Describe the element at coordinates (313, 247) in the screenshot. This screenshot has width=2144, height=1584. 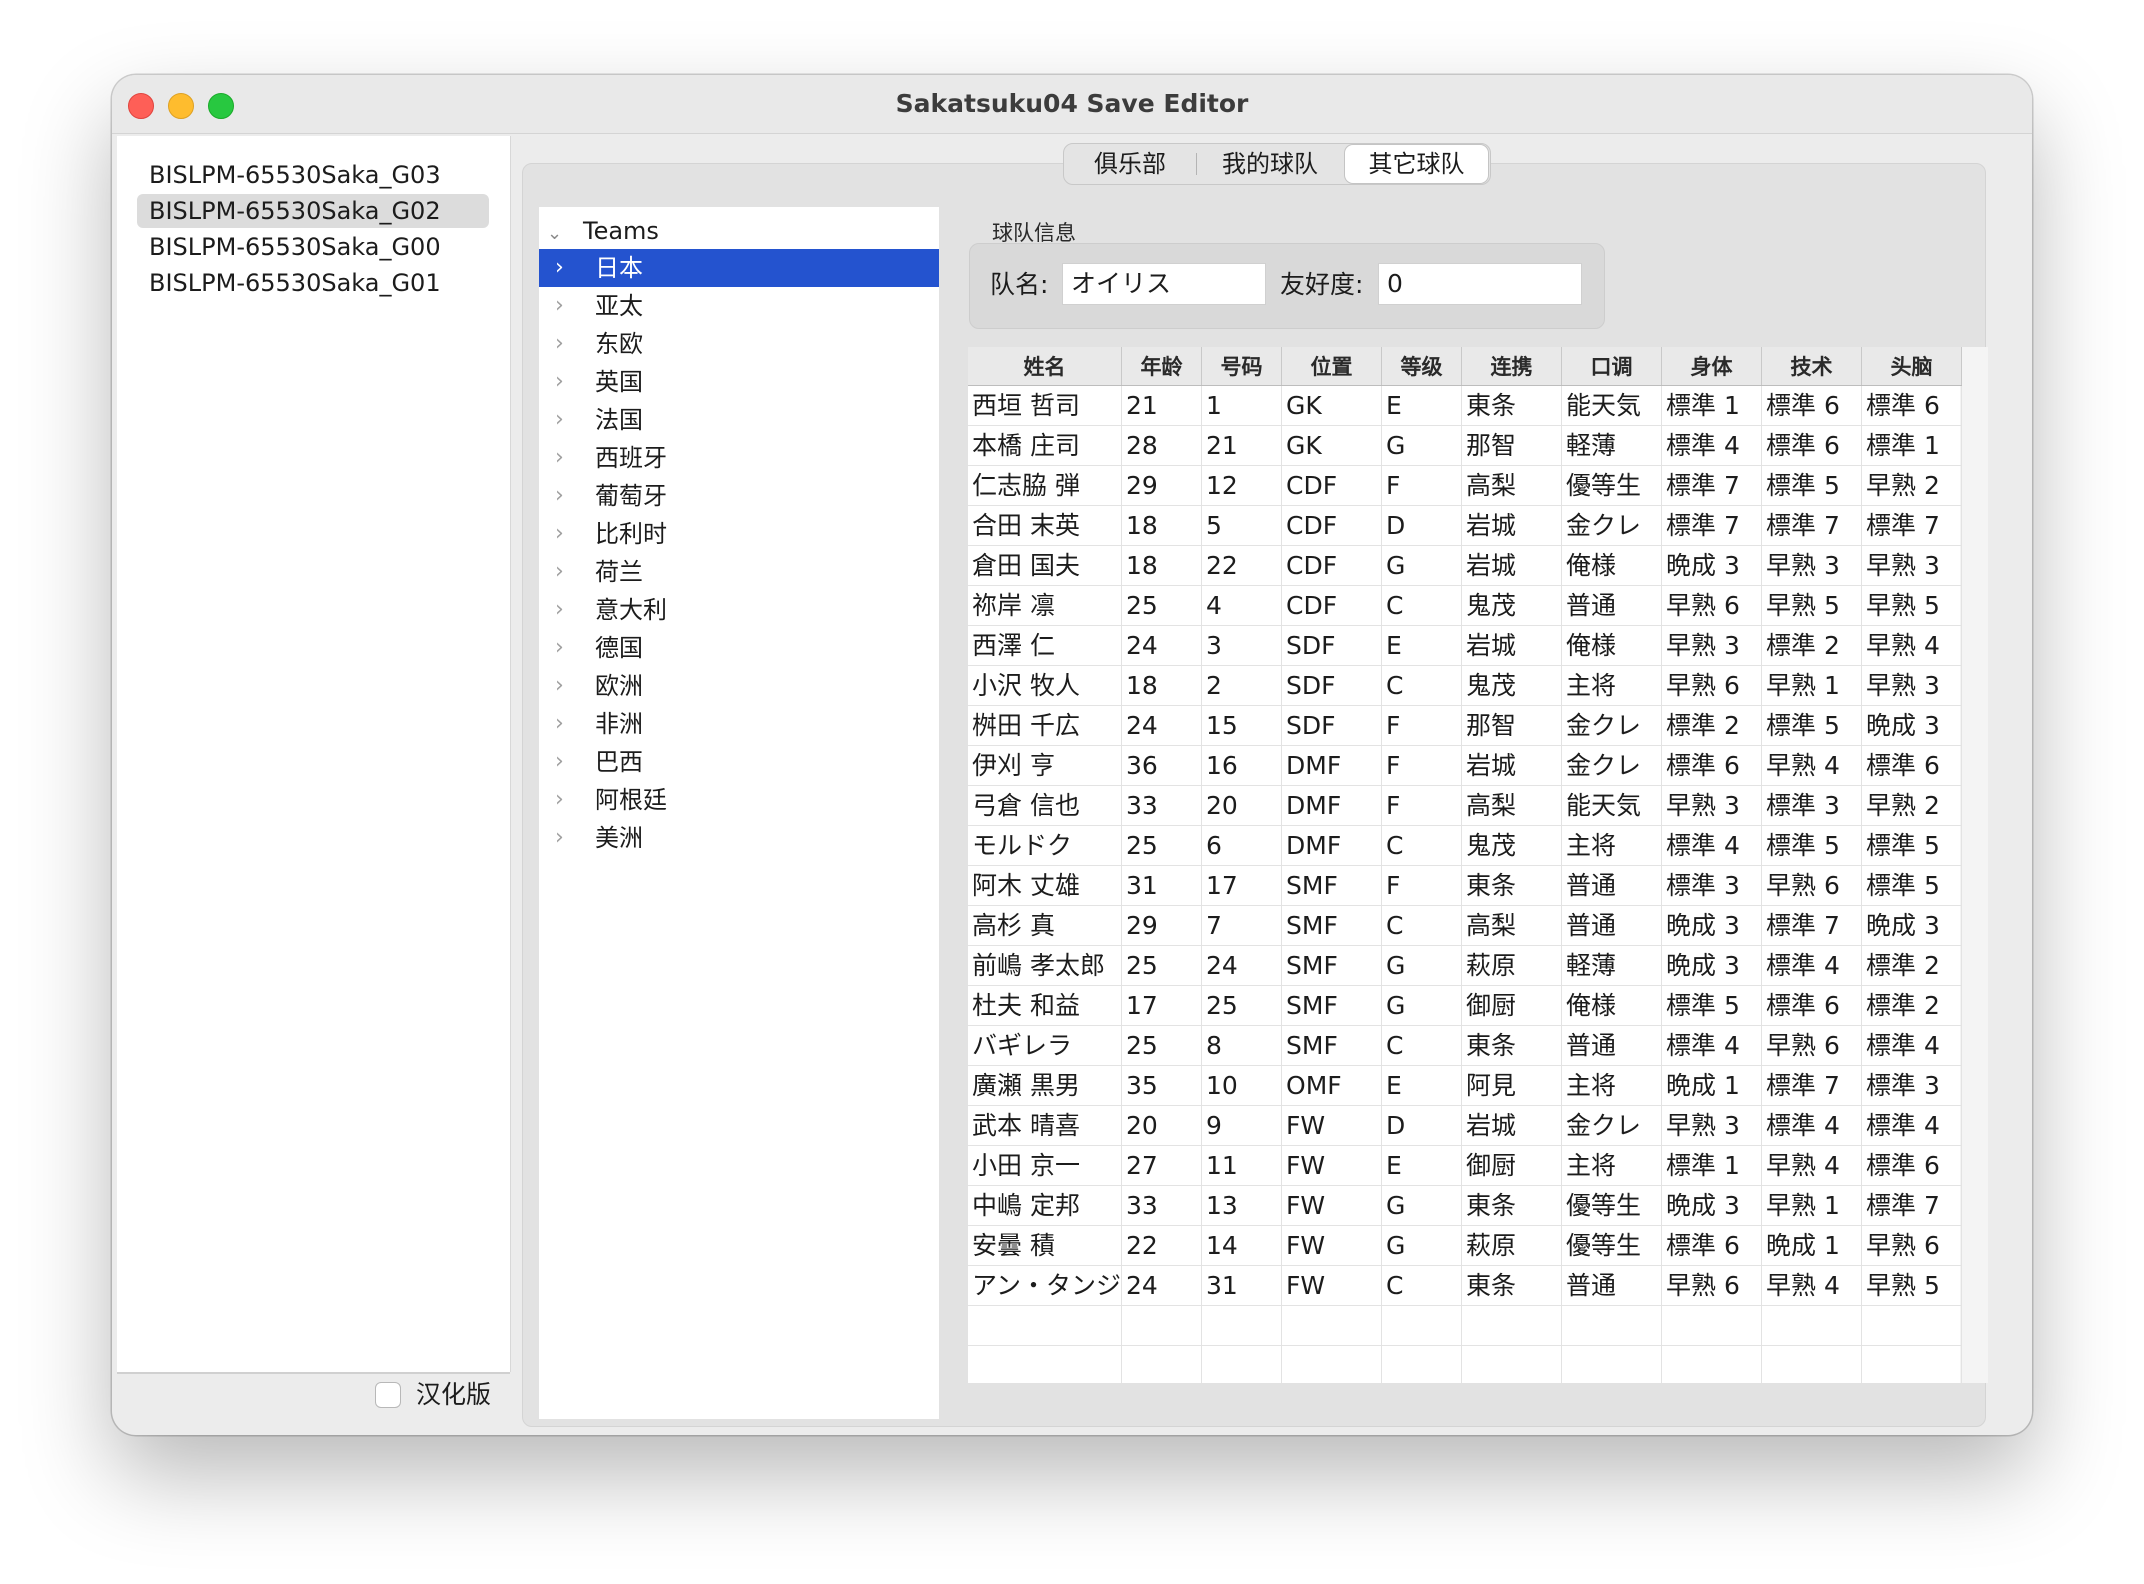
I see `file-item: BISLPM-65530Saka_G00` at that location.